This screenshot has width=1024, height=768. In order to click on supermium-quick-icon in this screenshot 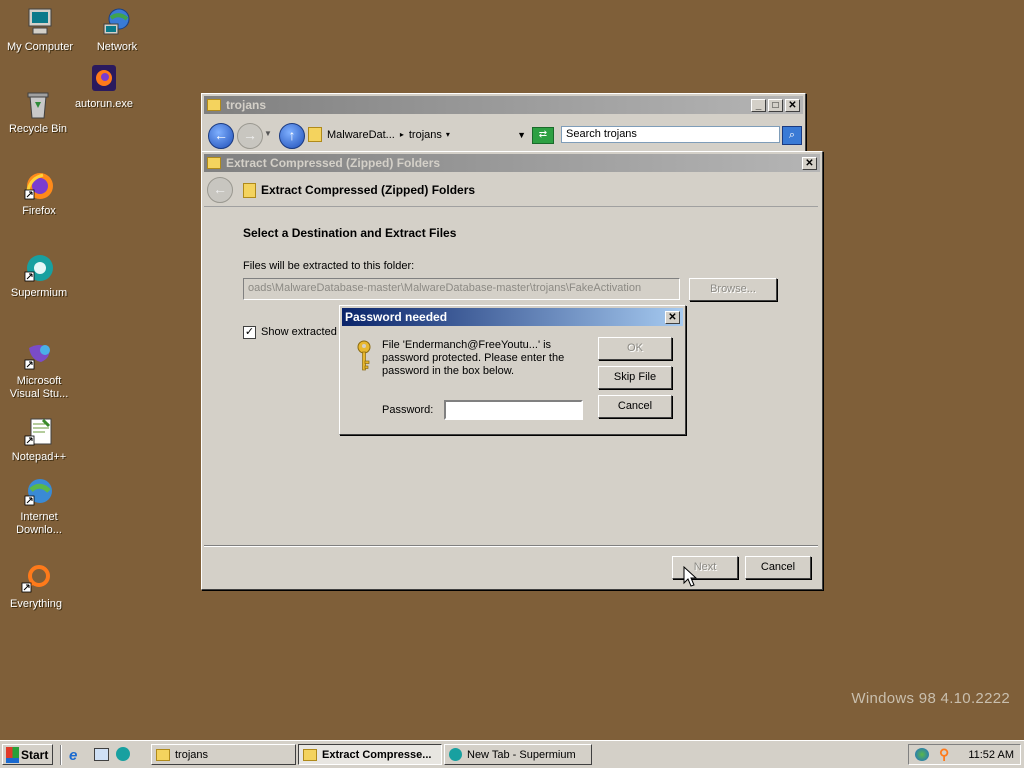, I will do `click(123, 754)`.